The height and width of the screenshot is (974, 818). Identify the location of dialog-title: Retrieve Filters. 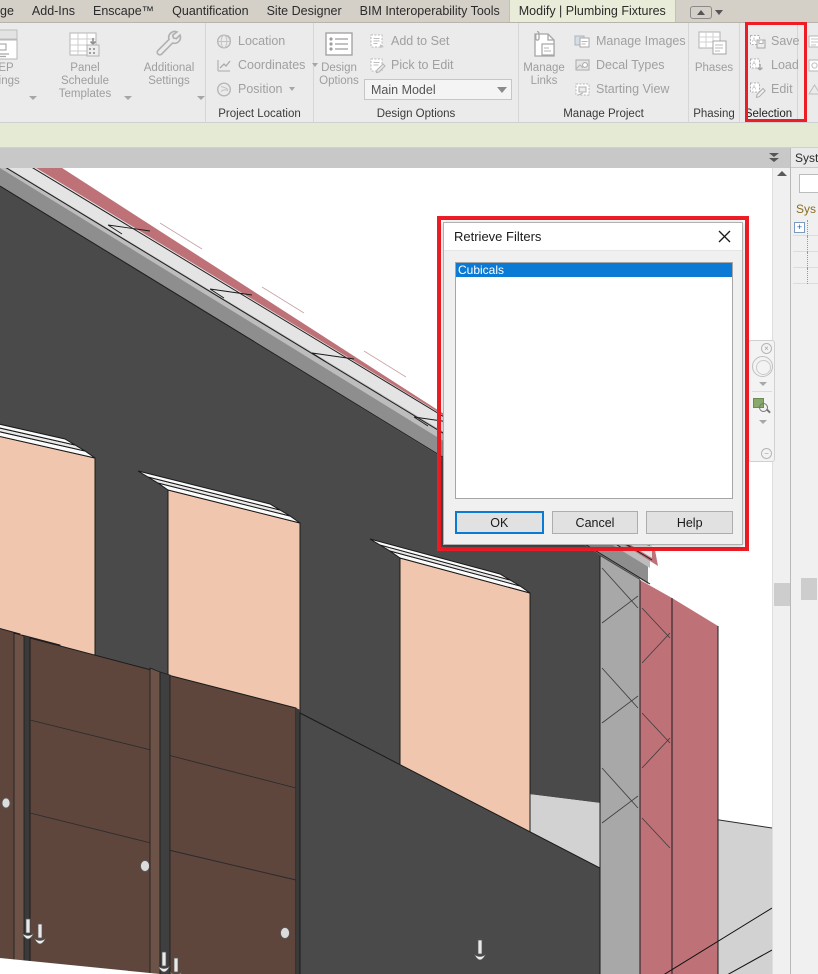
(498, 236).